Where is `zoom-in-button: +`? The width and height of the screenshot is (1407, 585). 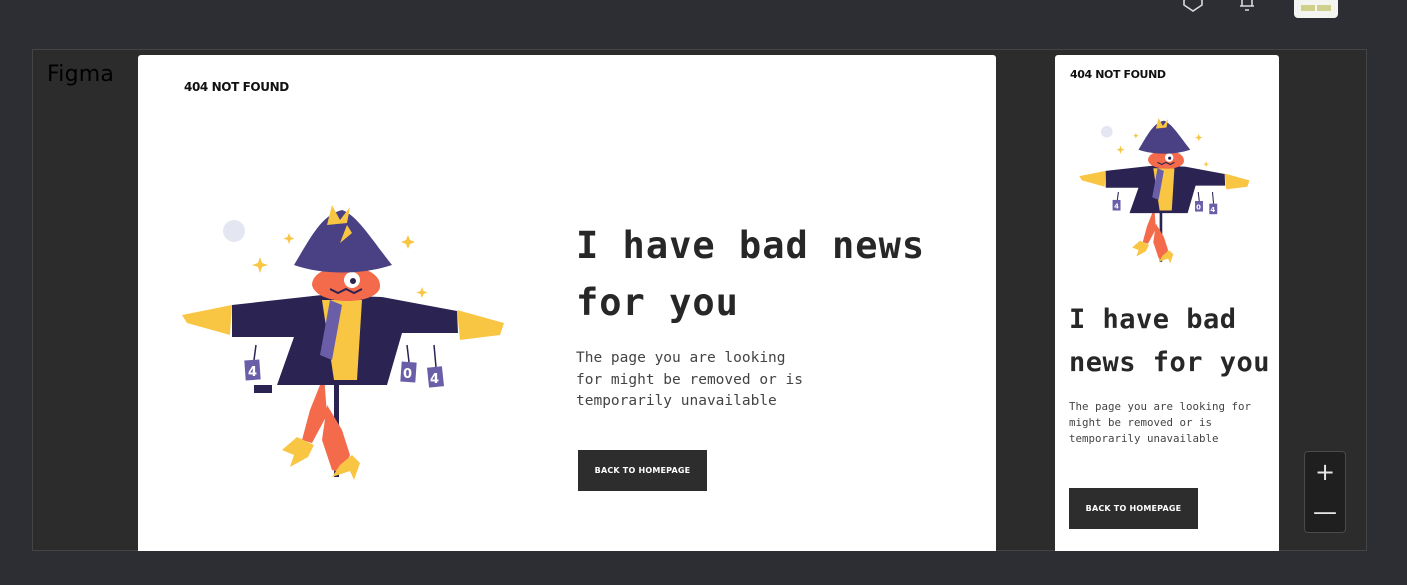
zoom-in-button: + is located at coordinates (1325, 472).